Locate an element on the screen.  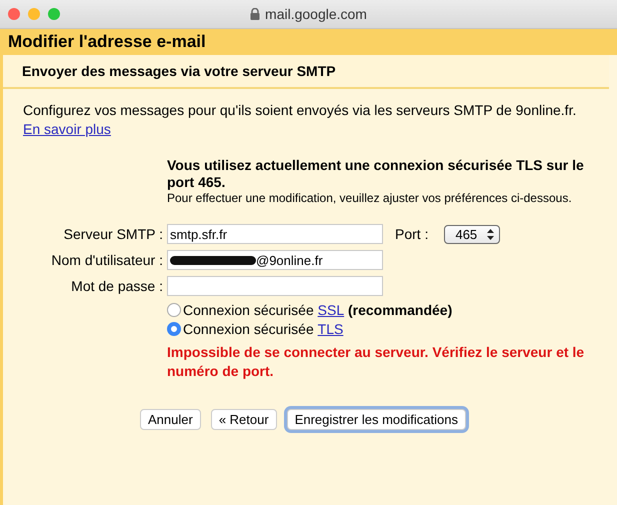
input-field: smtp.sfr.fr is located at coordinates (275, 234).